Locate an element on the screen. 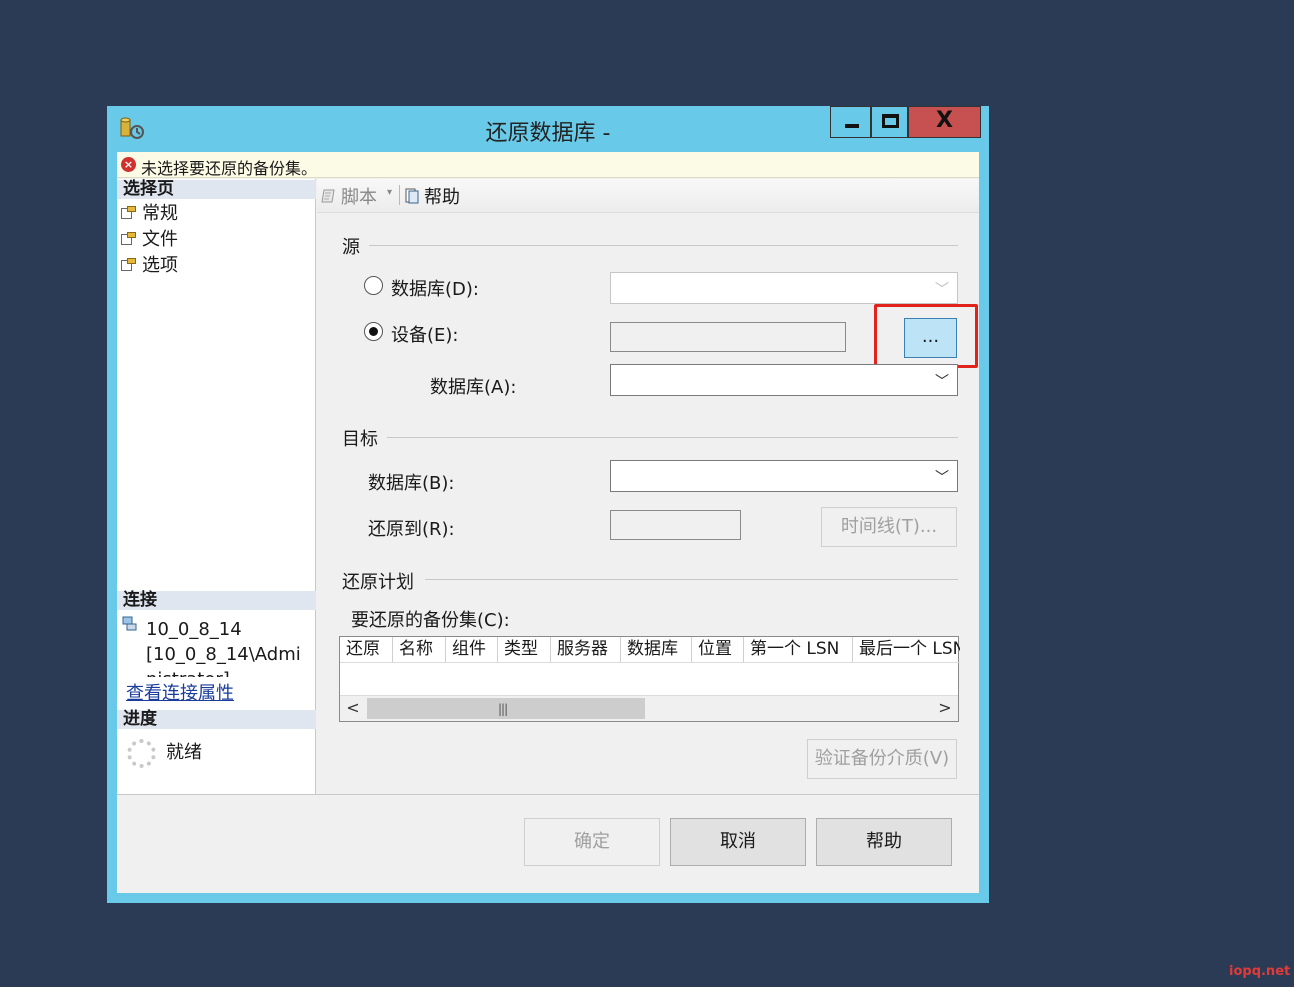  toolbar-separator is located at coordinates (399, 195).